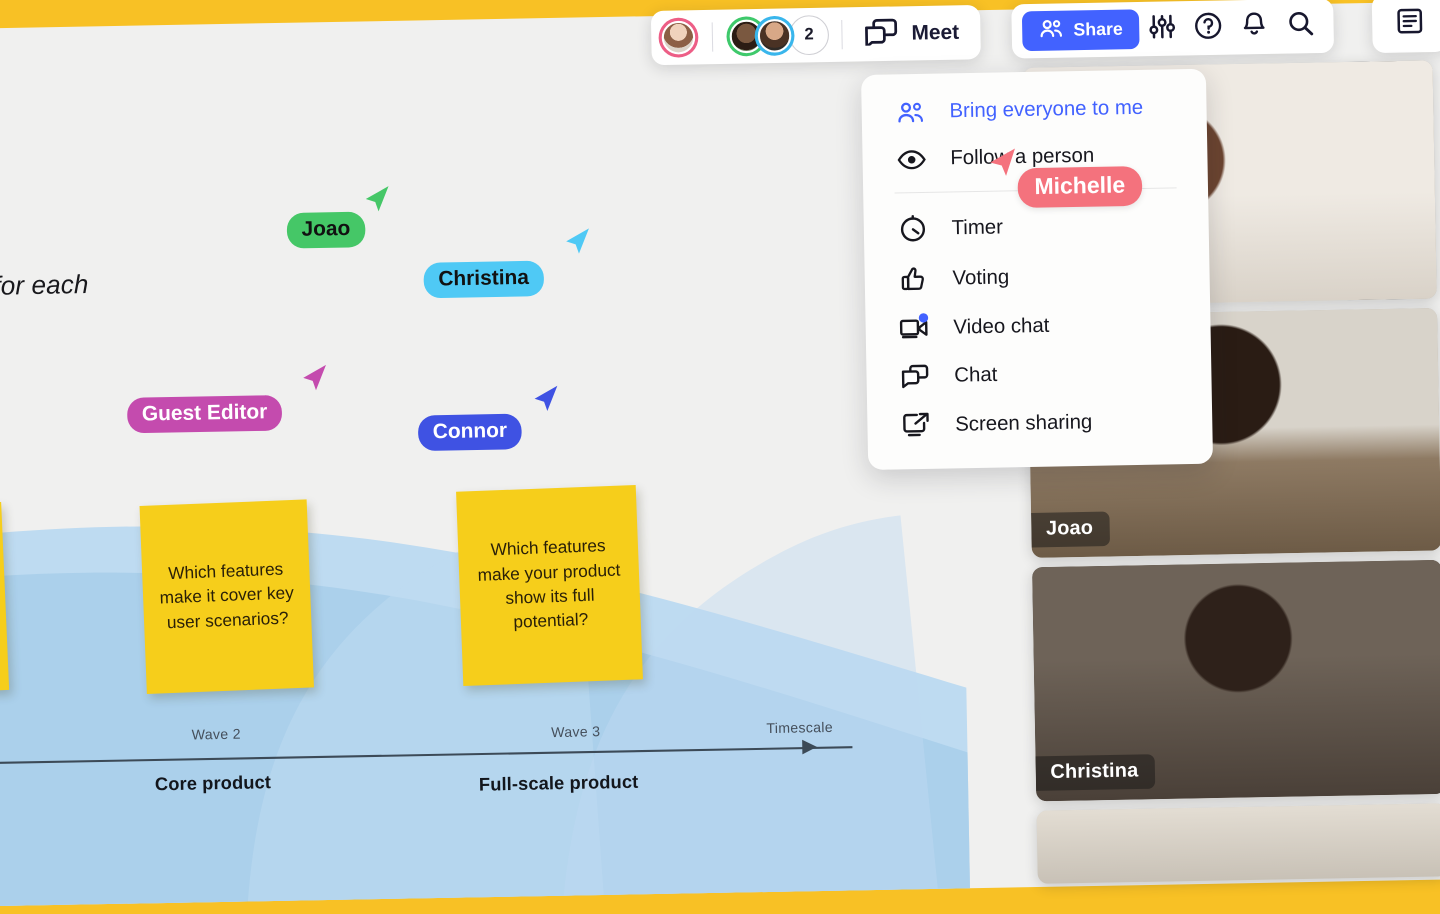 This screenshot has height=914, width=1440. I want to click on menu-item-video-chat: Video chat, so click(1038, 326).